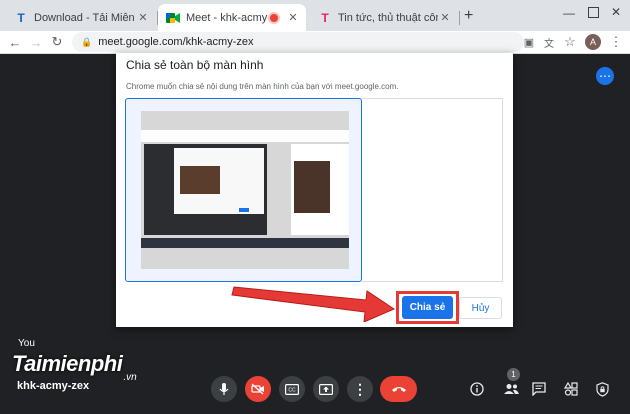 The width and height of the screenshot is (630, 414). I want to click on more-options-icon: ⋯, so click(605, 76).